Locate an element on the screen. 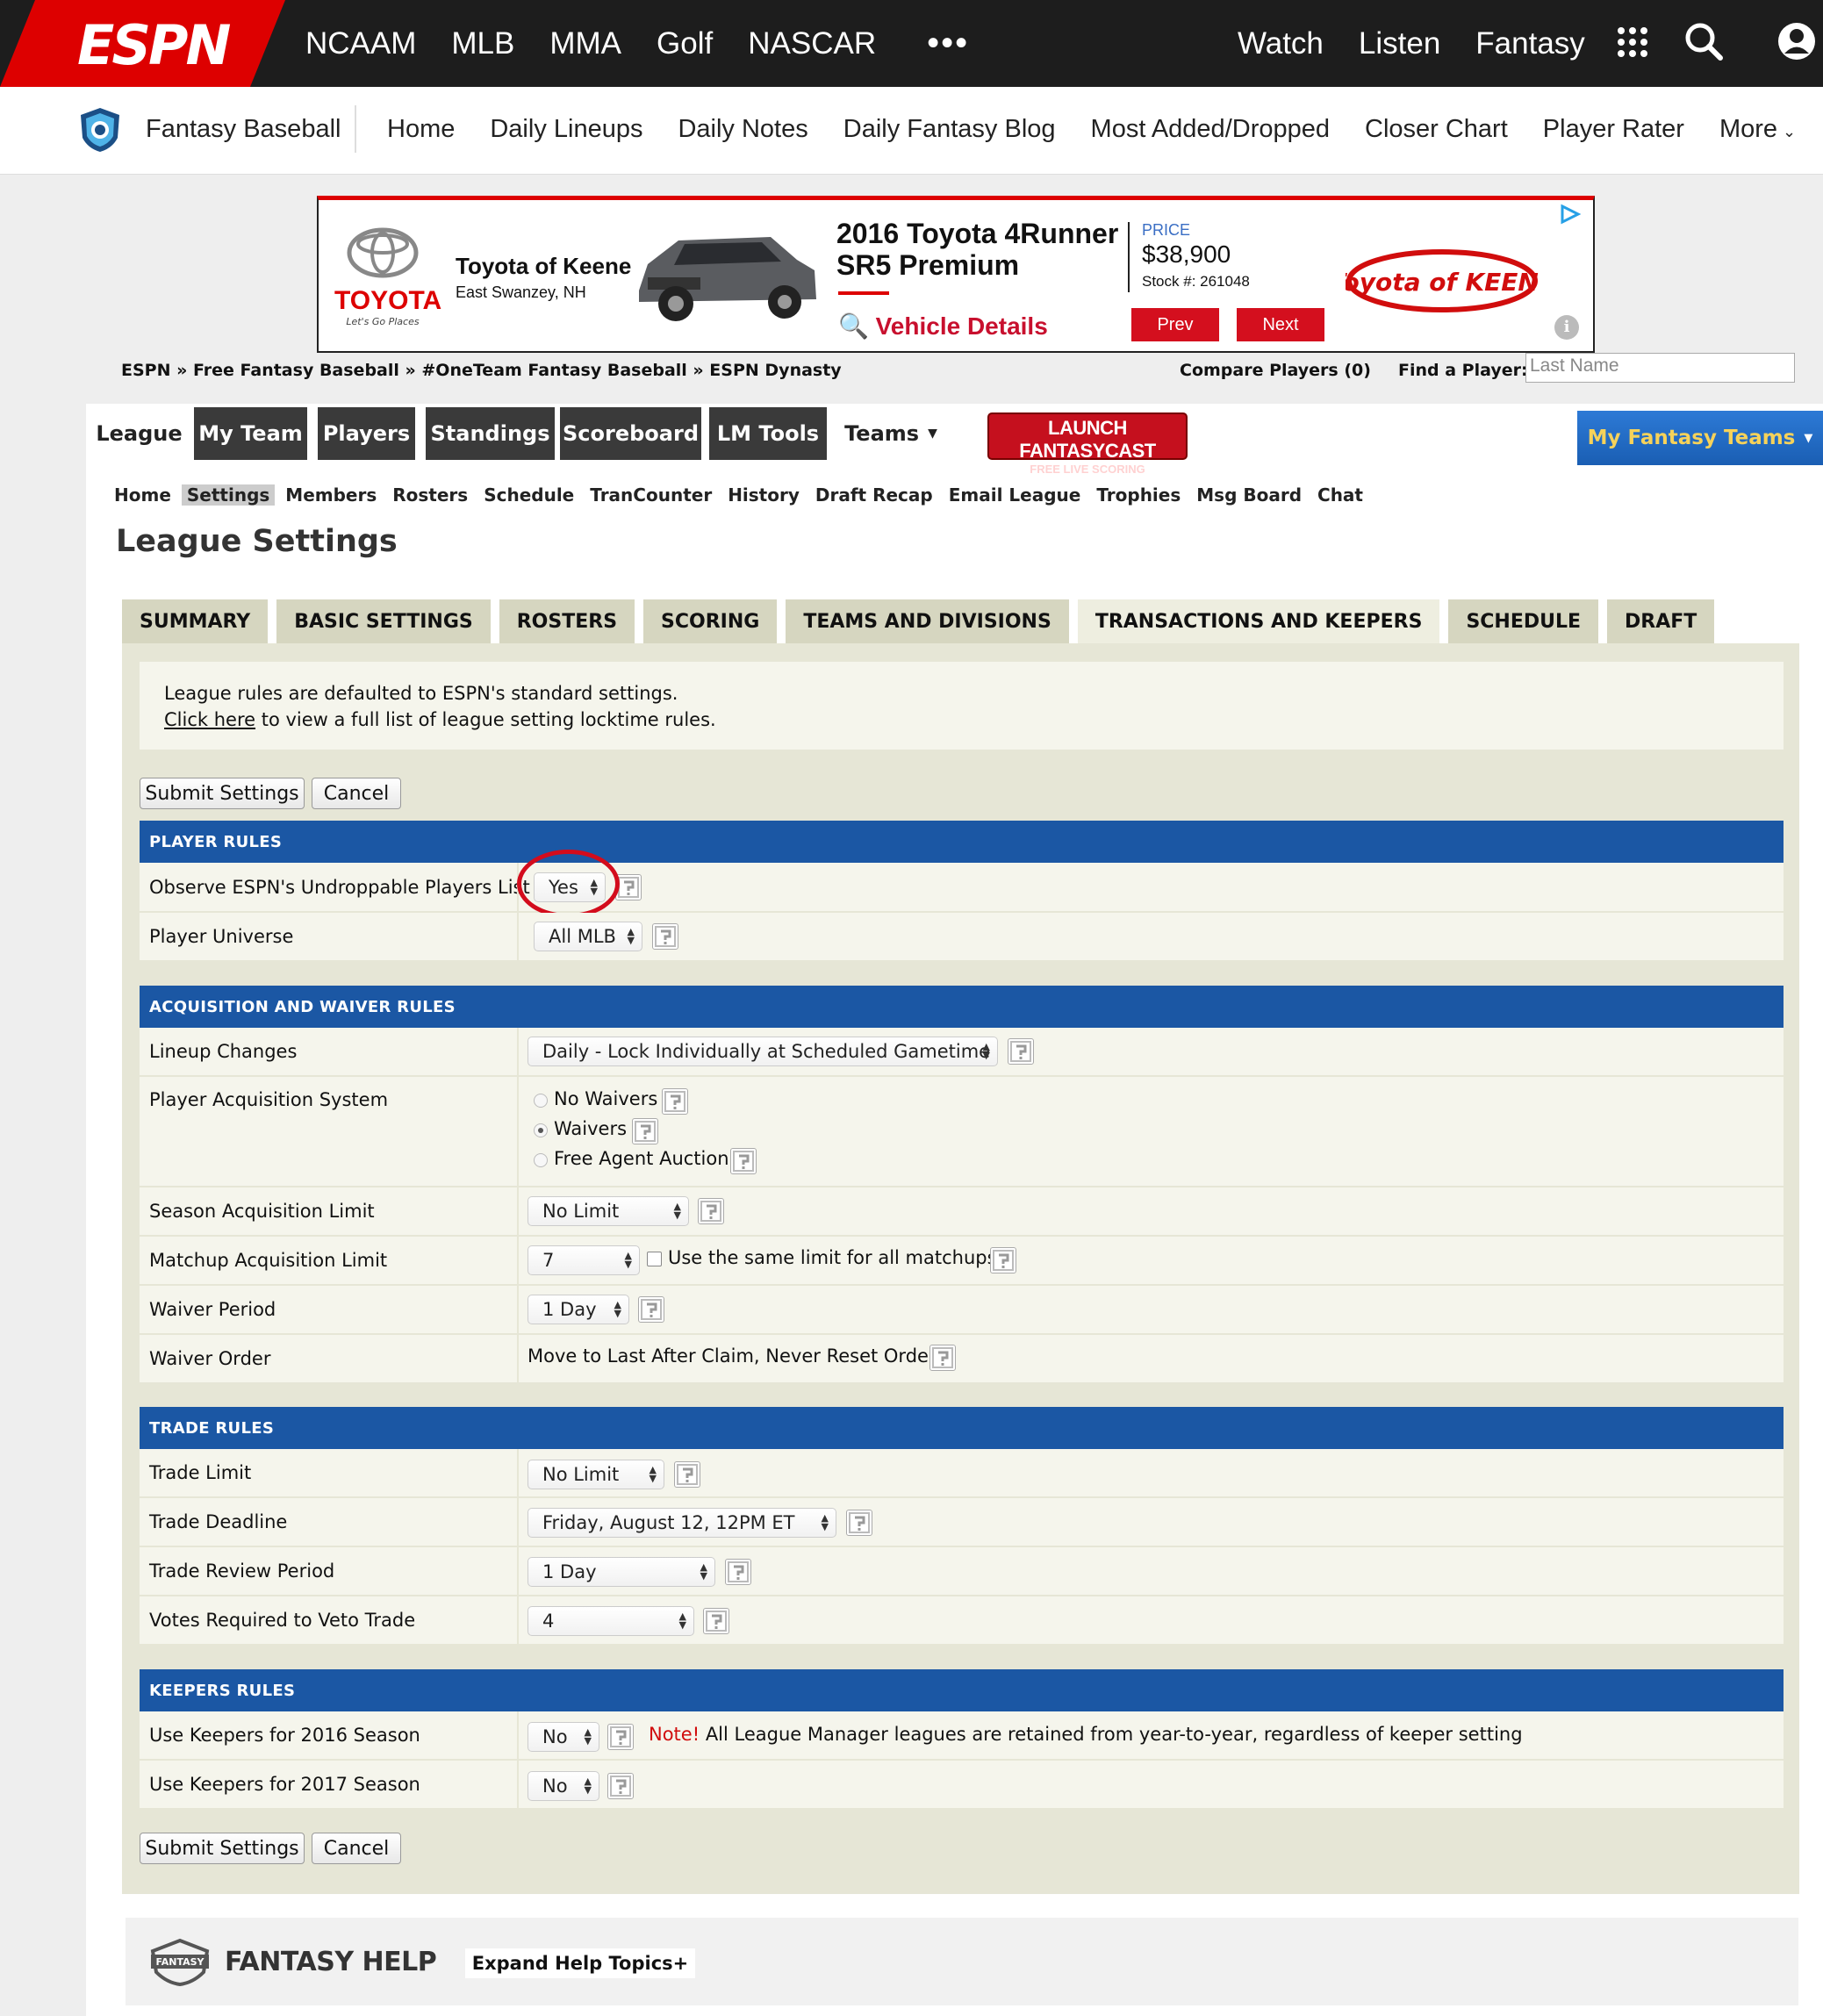  ad-prev-button: Prev is located at coordinates (1175, 324).